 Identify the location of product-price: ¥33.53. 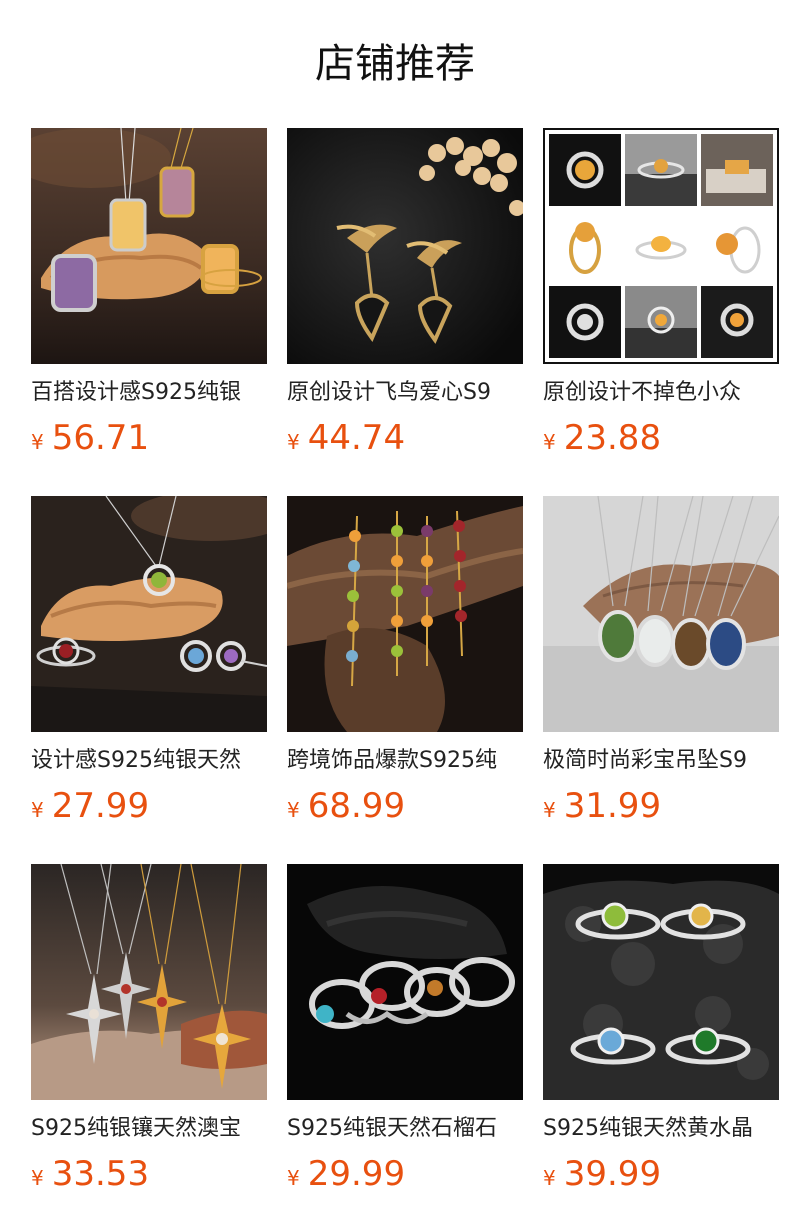
(149, 1174).